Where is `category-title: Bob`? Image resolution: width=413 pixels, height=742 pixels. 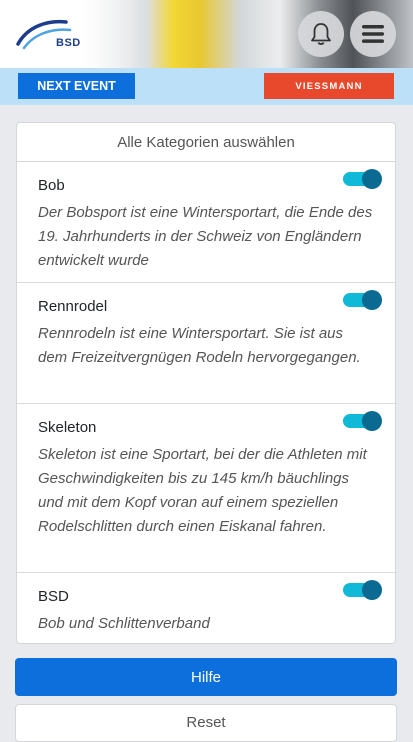 category-title: Bob is located at coordinates (51, 185).